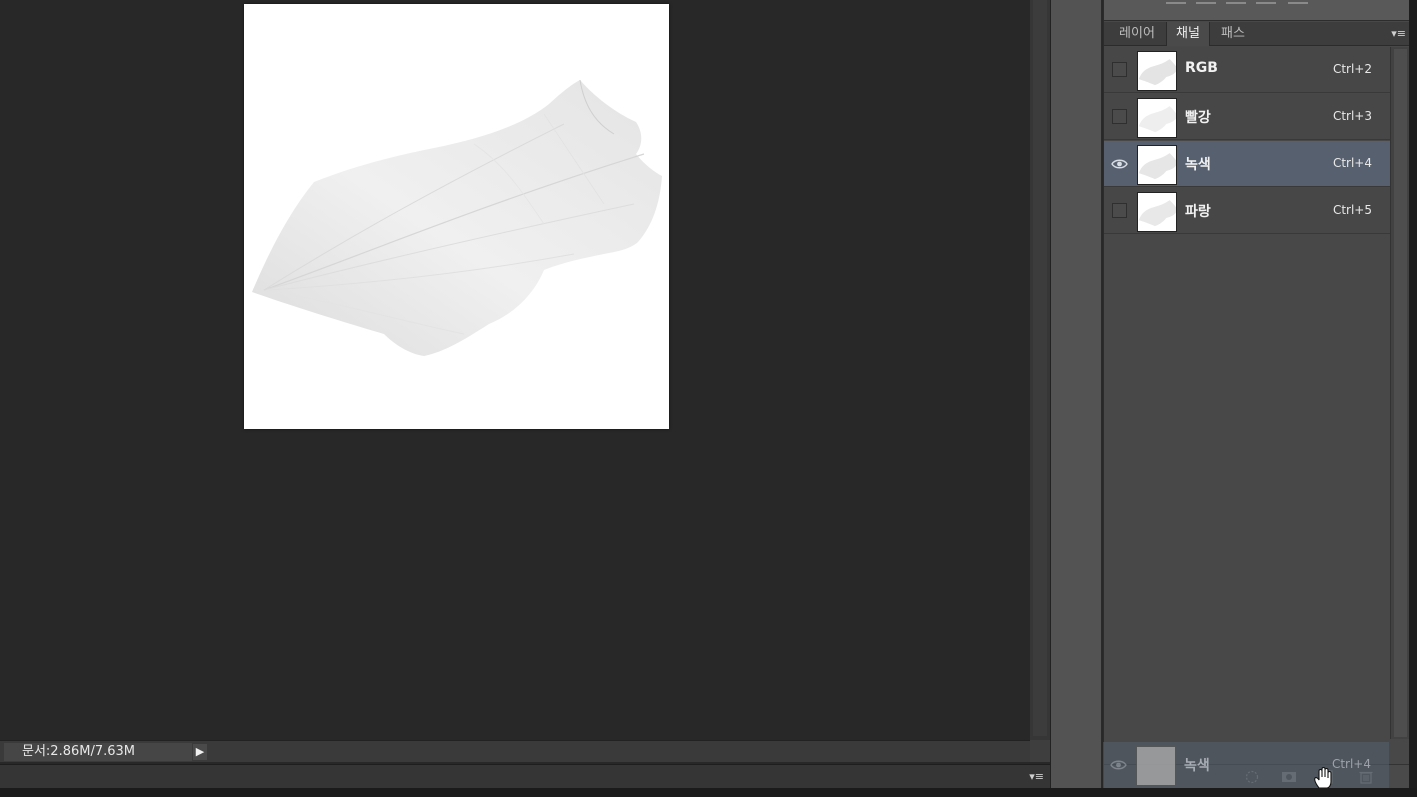 Image resolution: width=1417 pixels, height=797 pixels. Describe the element at coordinates (1352, 116) in the screenshot. I see `channel-shortcut: Ctrl+3` at that location.